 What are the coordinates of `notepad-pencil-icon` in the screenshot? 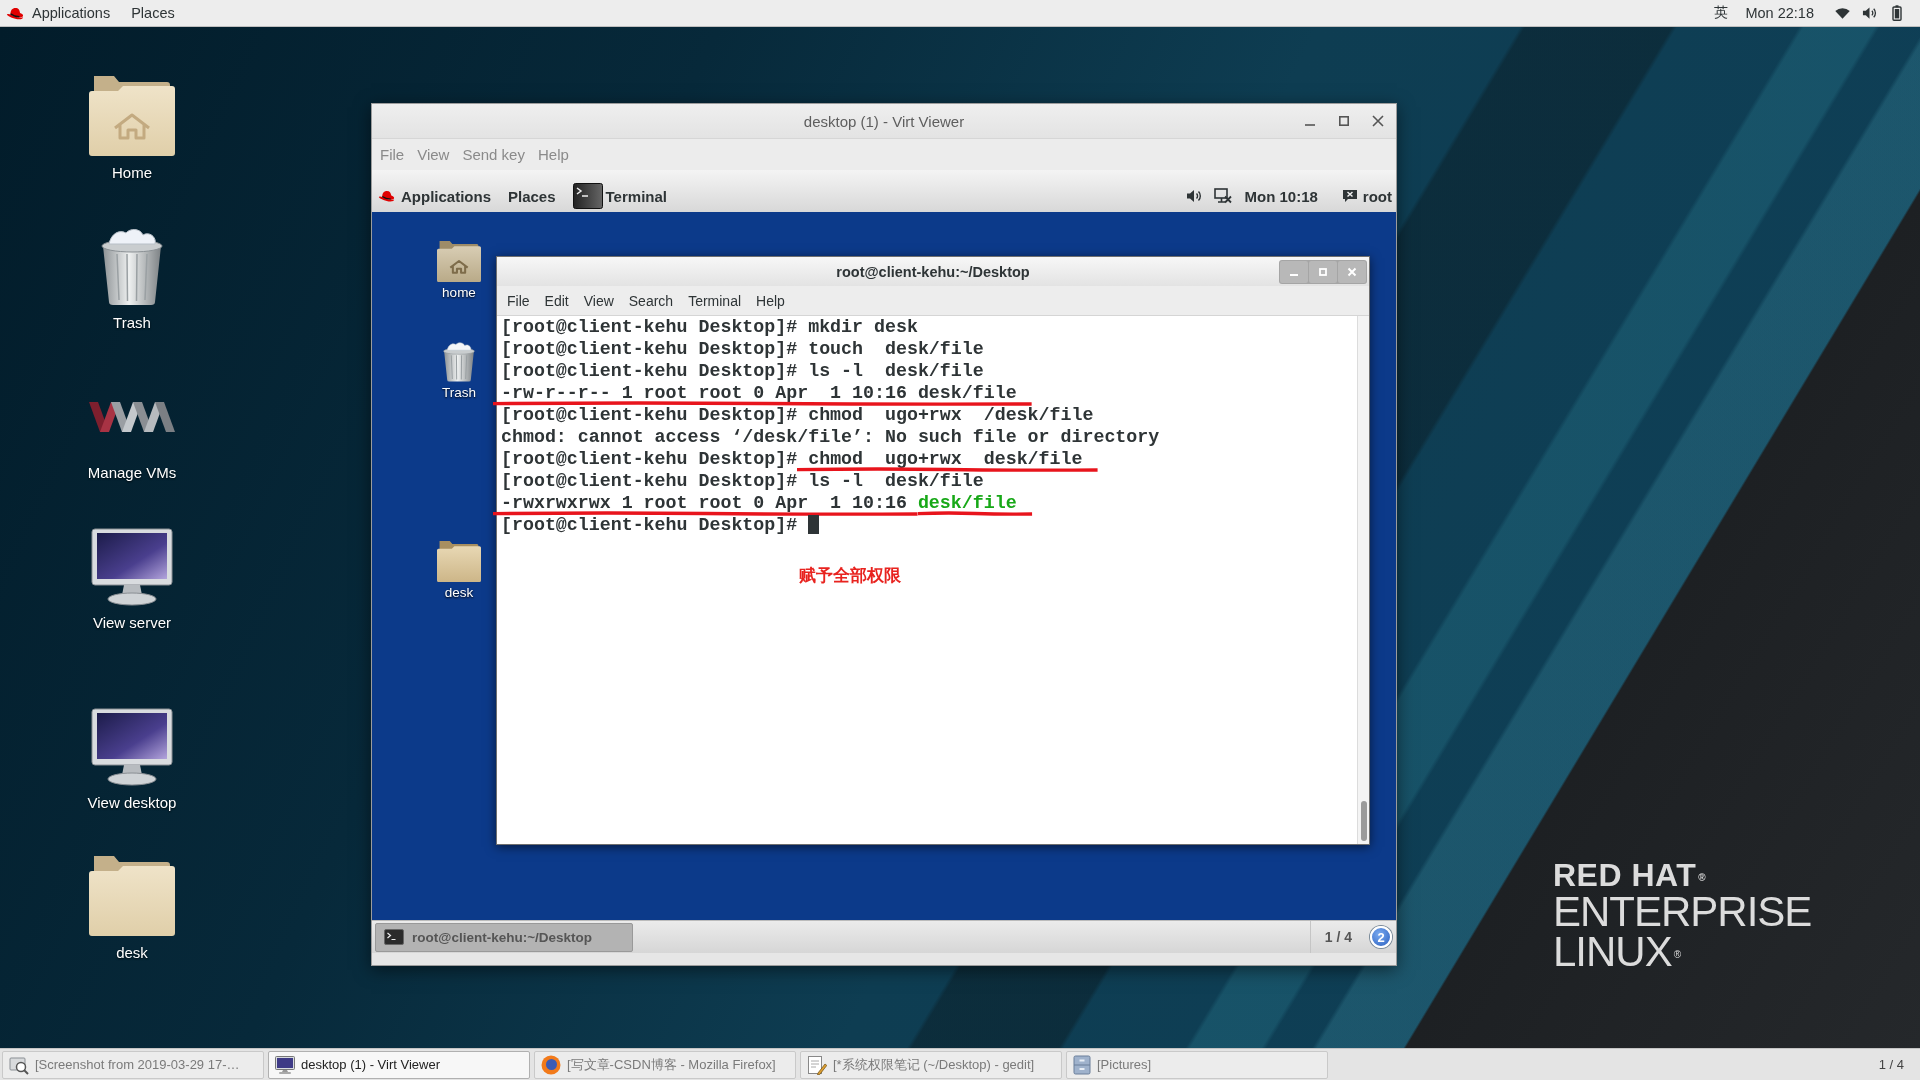 It's located at (817, 1064).